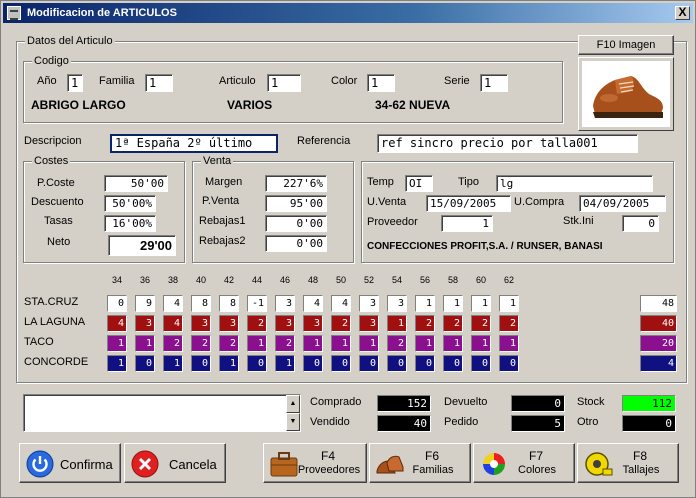 Image resolution: width=696 pixels, height=498 pixels. What do you see at coordinates (431, 456) in the screenshot?
I see `f6-key: F6` at bounding box center [431, 456].